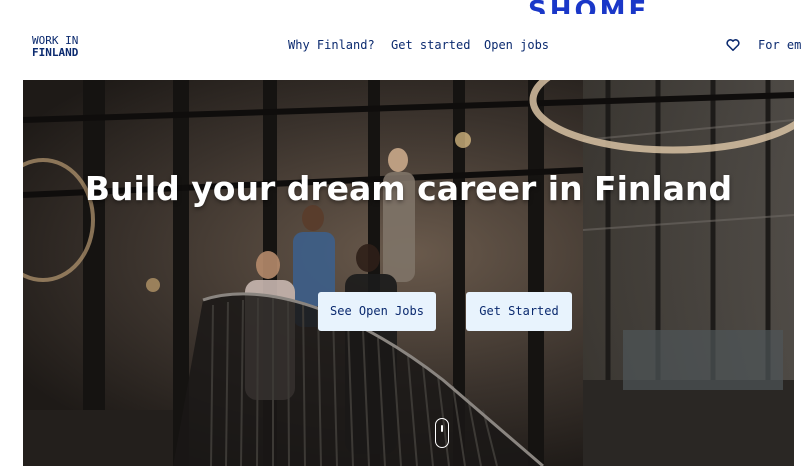  What do you see at coordinates (430, 45) in the screenshot?
I see `nav-get-started: Get started` at bounding box center [430, 45].